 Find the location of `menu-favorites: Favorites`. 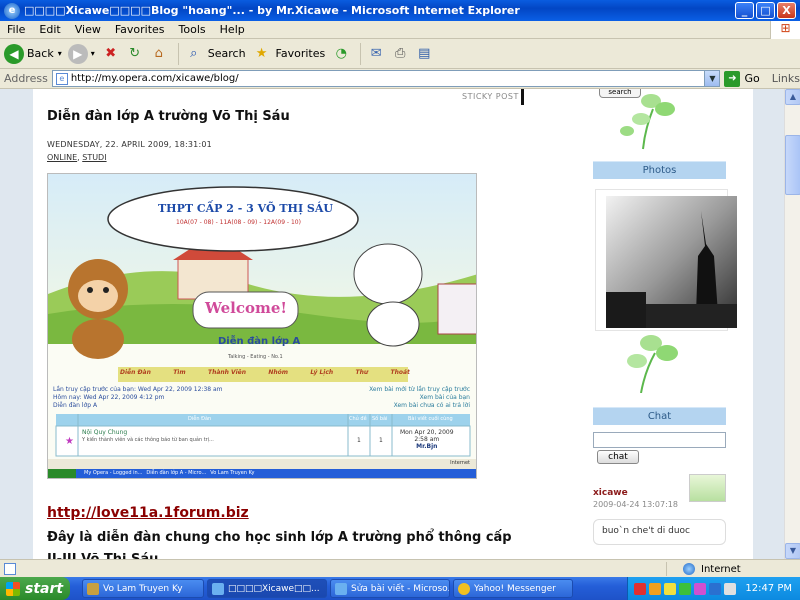

menu-favorites: Favorites is located at coordinates (140, 29).